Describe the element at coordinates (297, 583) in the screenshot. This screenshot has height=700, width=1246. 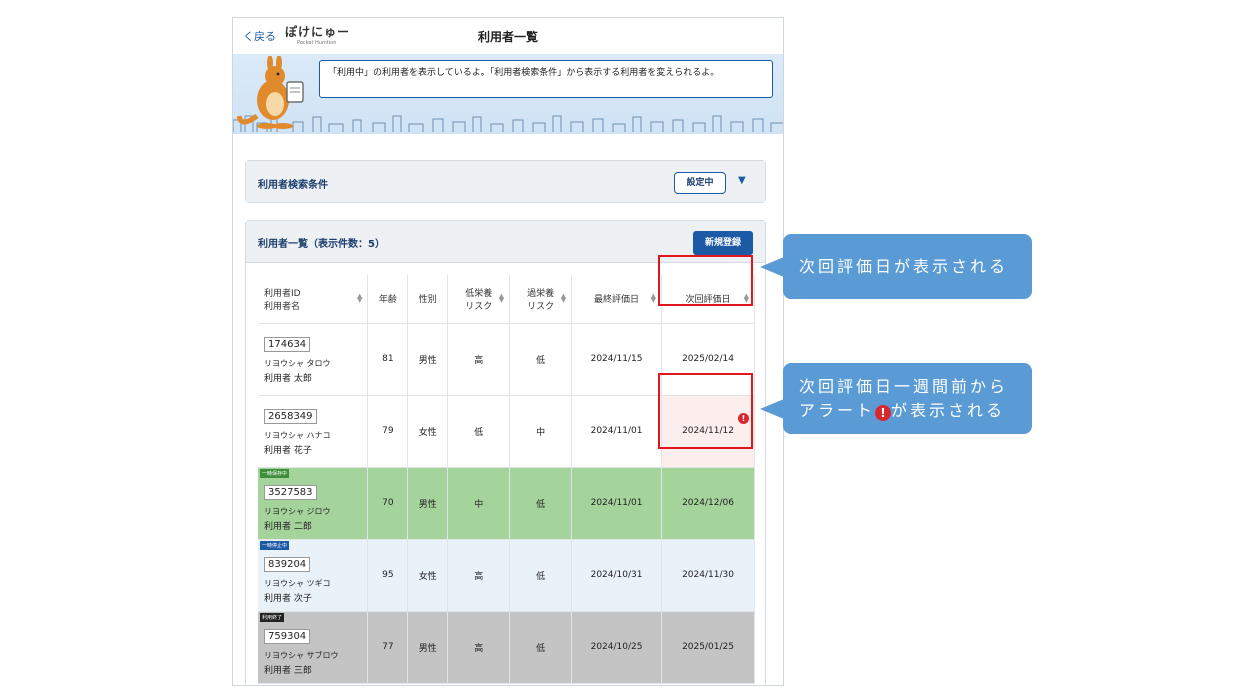
I see `user-kana: リヨウシャ ツギコ` at that location.